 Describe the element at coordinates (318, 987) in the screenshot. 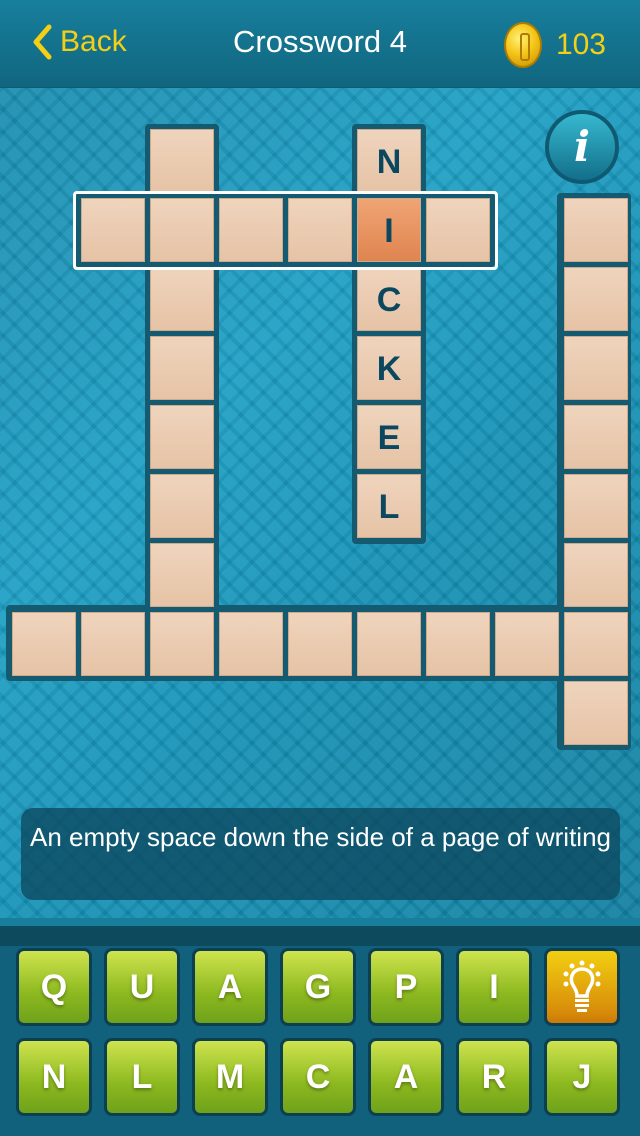

I see `letter-key: G` at that location.